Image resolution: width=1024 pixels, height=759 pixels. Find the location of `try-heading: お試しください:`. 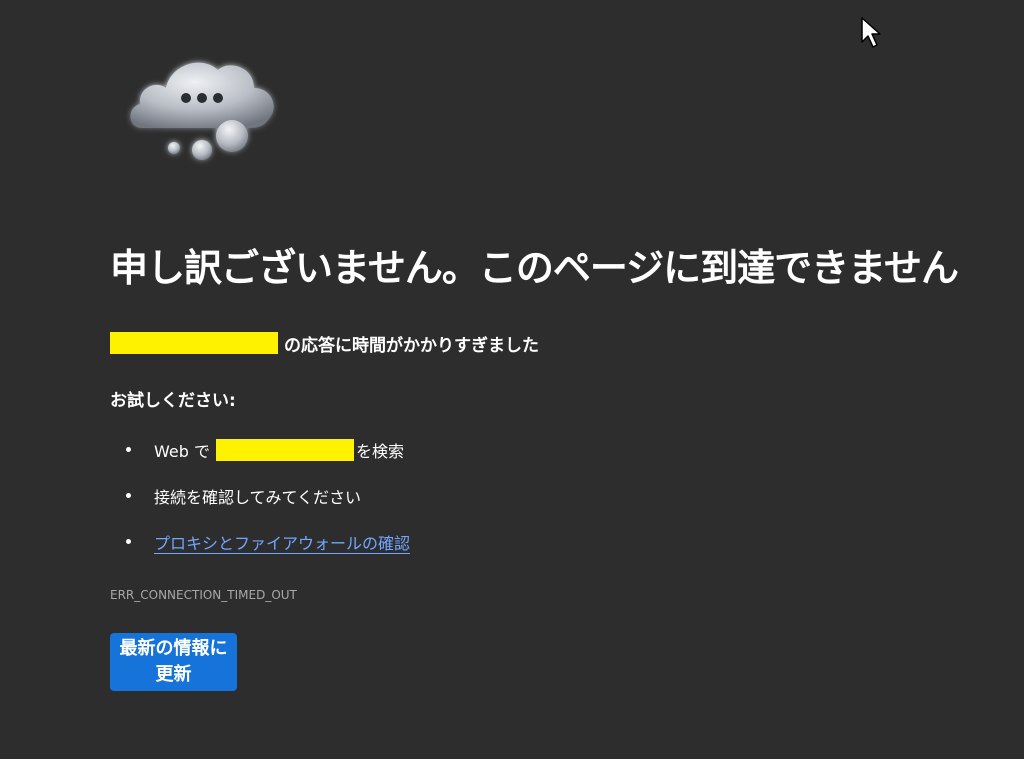

try-heading: お試しください: is located at coordinates (173, 401).